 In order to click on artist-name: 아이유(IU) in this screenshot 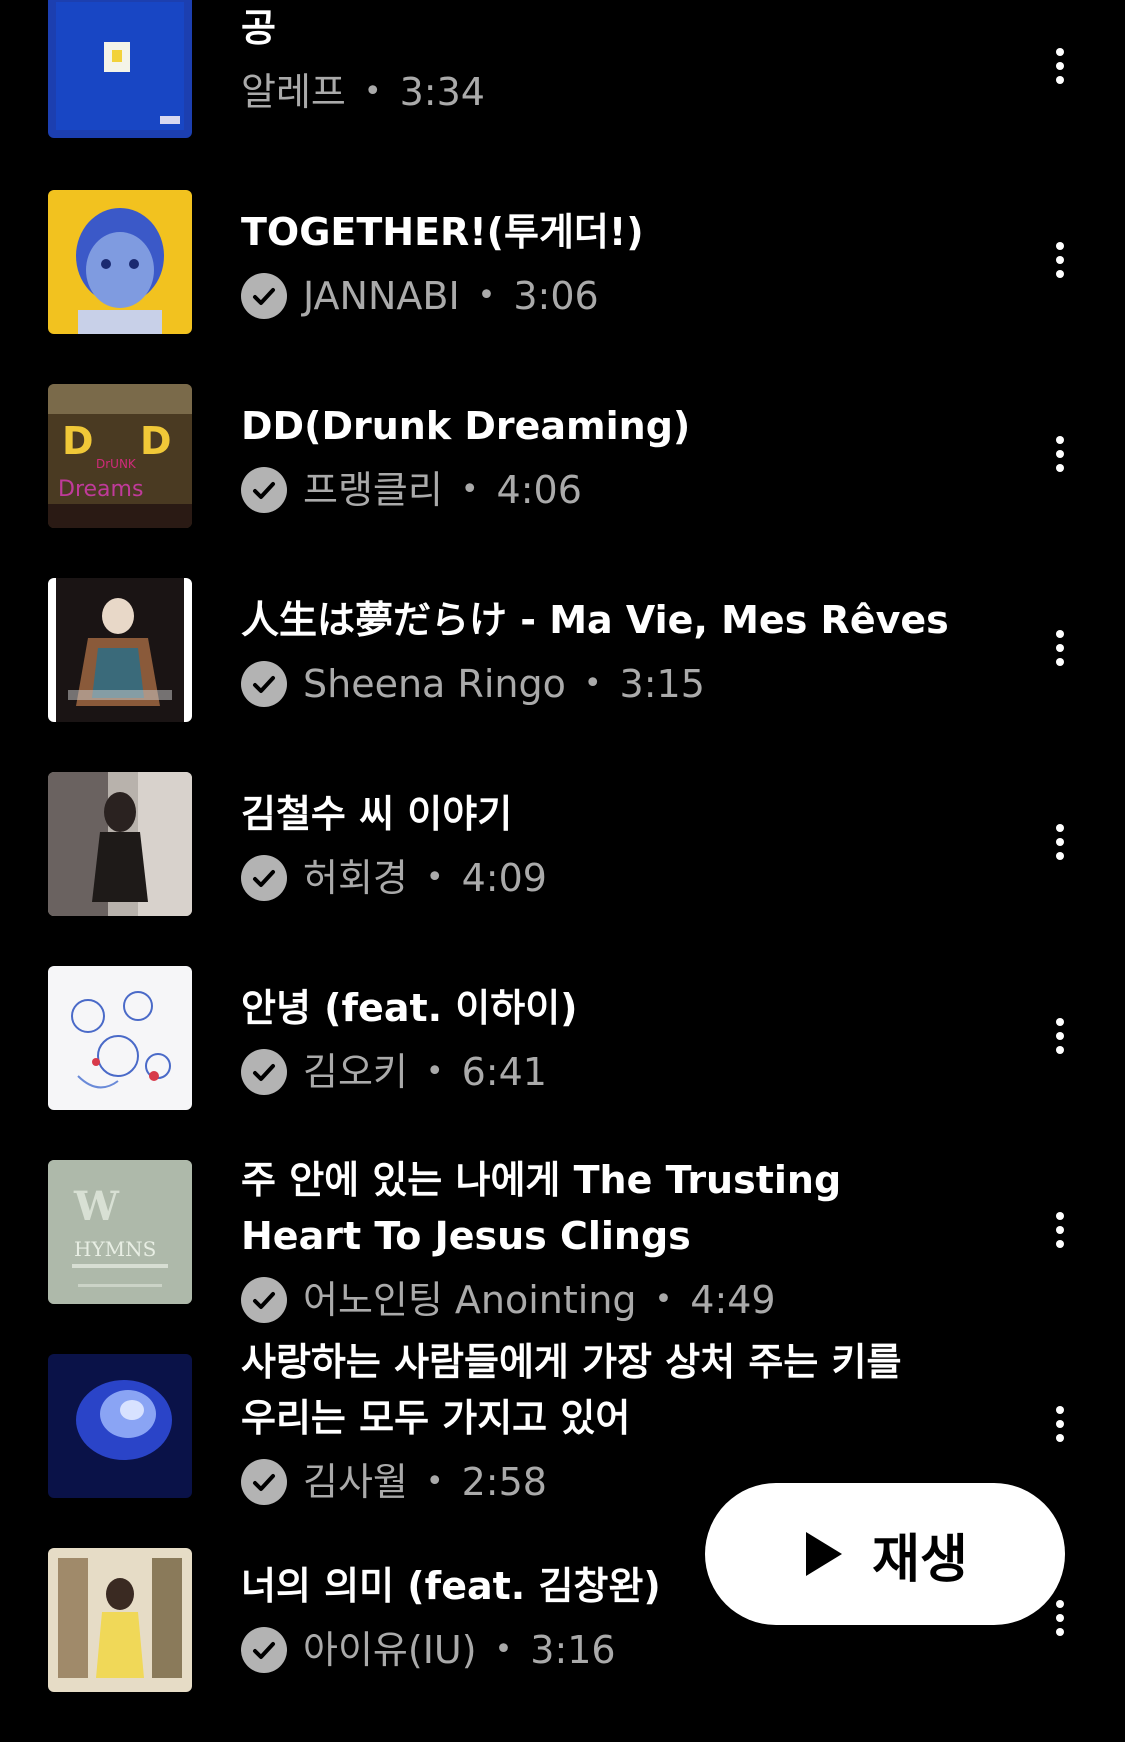, I will do `click(390, 1650)`.